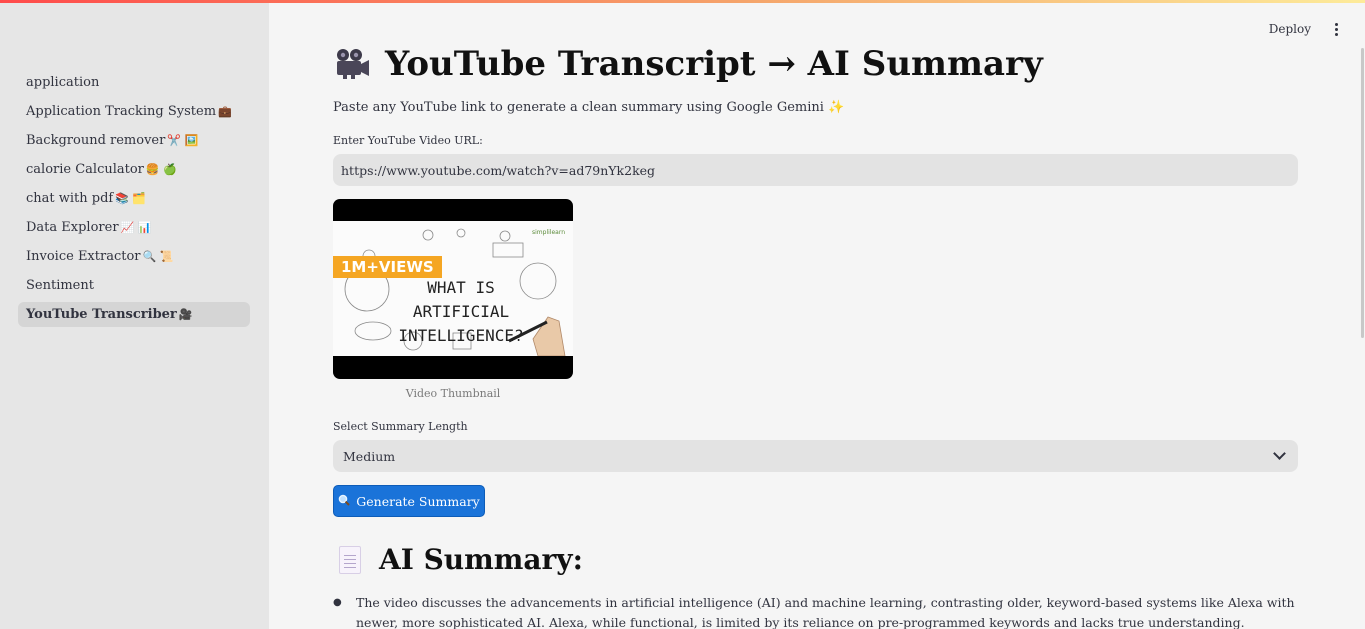 The width and height of the screenshot is (1365, 629). I want to click on document-icon, so click(350, 559).